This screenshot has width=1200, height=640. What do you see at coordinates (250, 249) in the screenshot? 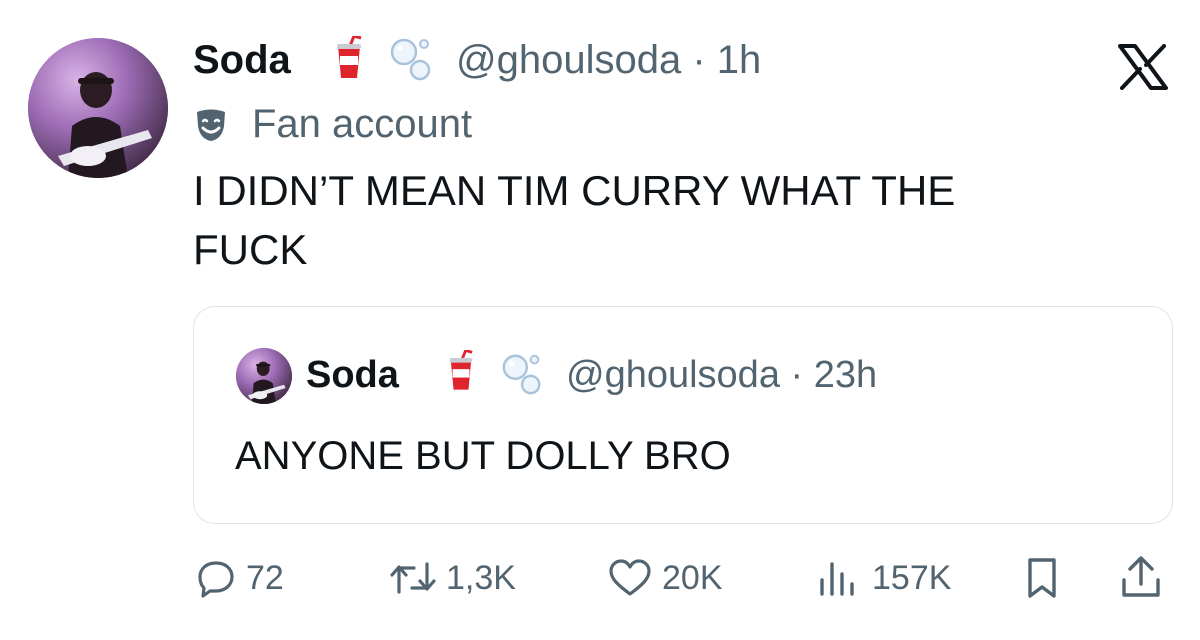
I see `tweet-text-line-2: FUCK` at bounding box center [250, 249].